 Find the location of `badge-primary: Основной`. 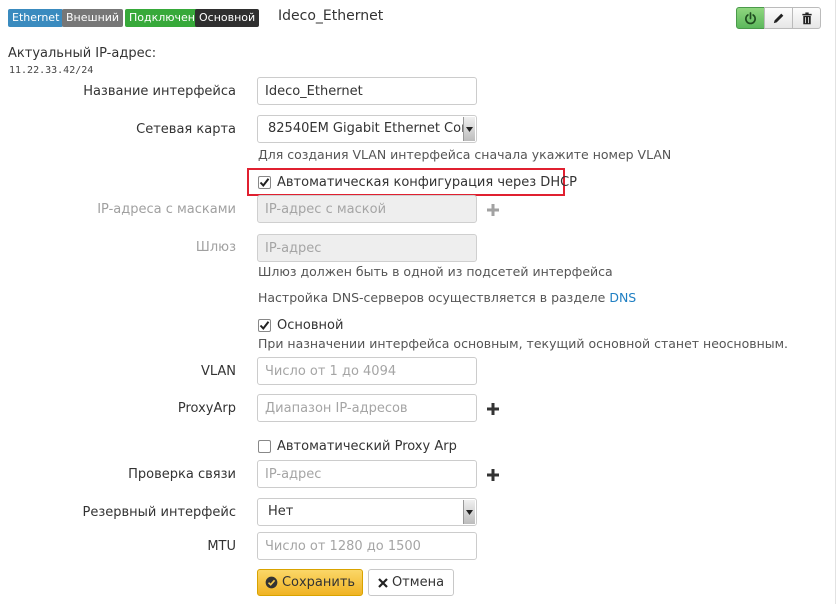

badge-primary: Основной is located at coordinates (227, 18).